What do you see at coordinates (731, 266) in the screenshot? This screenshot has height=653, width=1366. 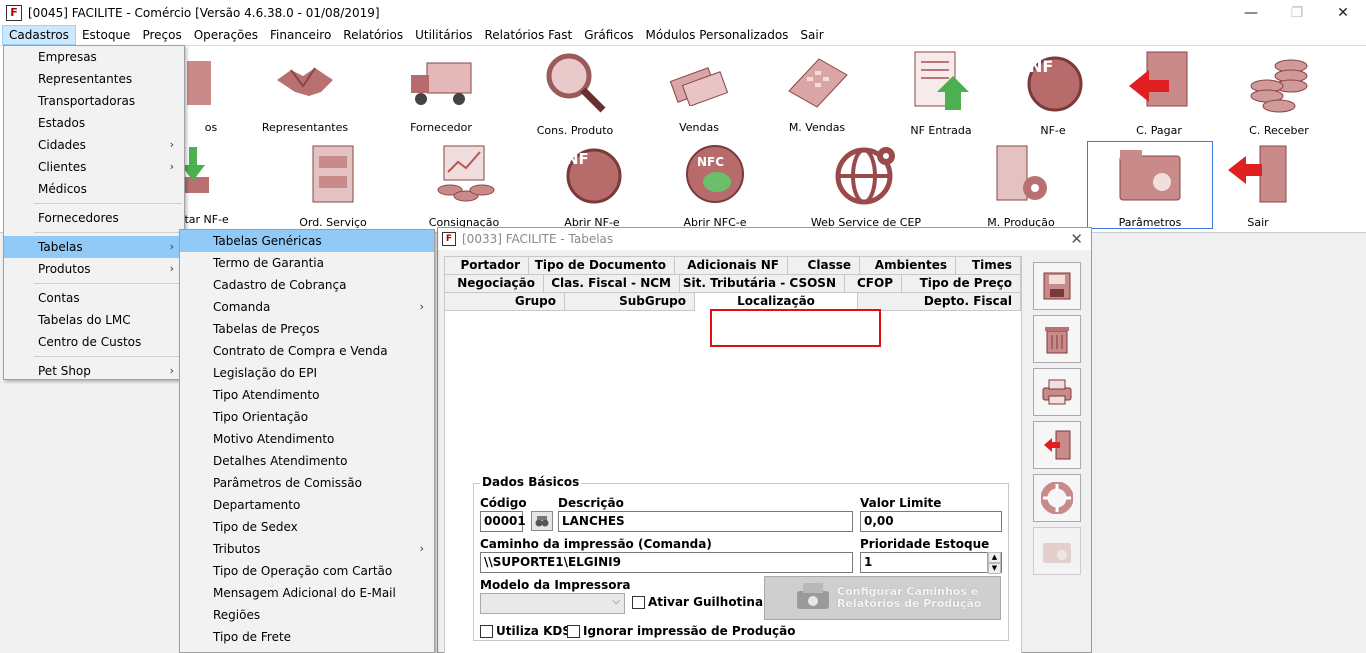 I see `tab-adicionais-nf: Adicionais NF` at bounding box center [731, 266].